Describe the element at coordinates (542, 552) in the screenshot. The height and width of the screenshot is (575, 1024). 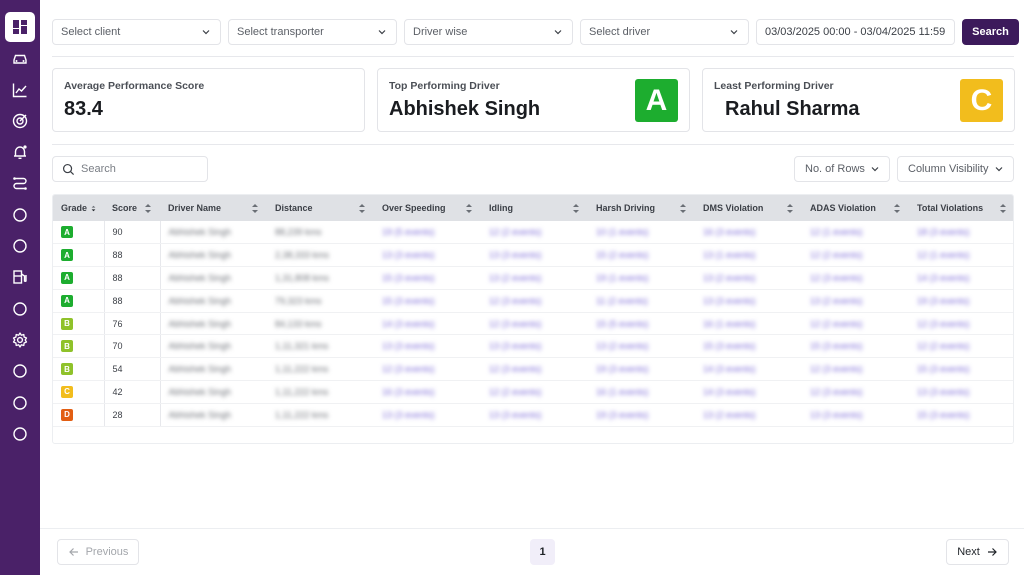
I see `page-number-button: 1` at that location.